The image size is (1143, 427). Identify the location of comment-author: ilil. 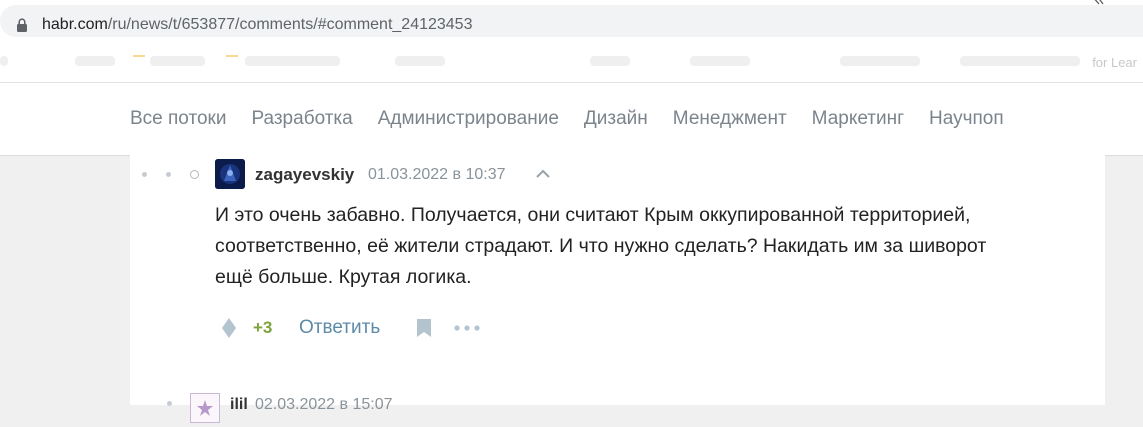
(239, 405).